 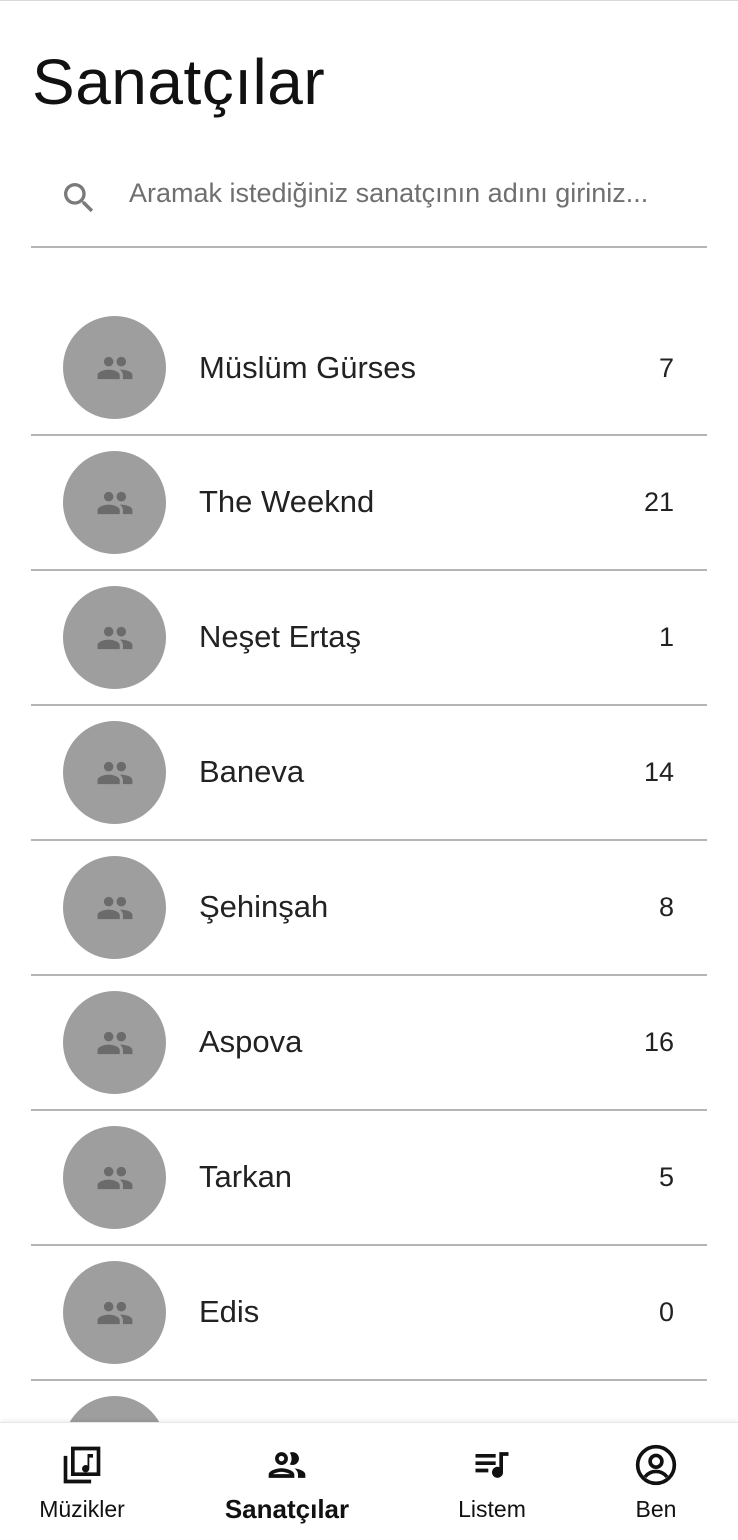 What do you see at coordinates (409, 193) in the screenshot?
I see `search-input` at bounding box center [409, 193].